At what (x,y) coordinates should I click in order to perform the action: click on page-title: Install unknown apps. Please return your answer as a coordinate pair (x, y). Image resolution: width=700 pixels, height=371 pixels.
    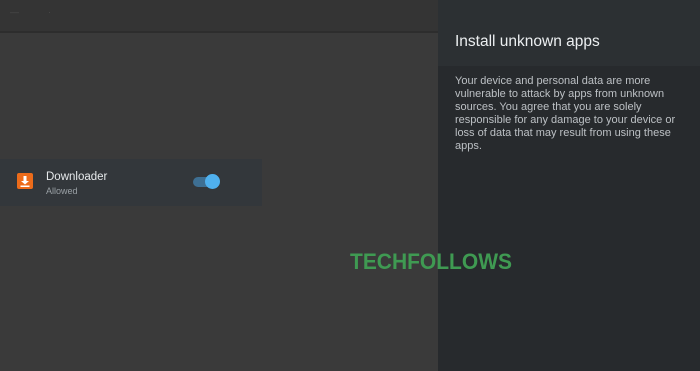
    Looking at the image, I should click on (527, 41).